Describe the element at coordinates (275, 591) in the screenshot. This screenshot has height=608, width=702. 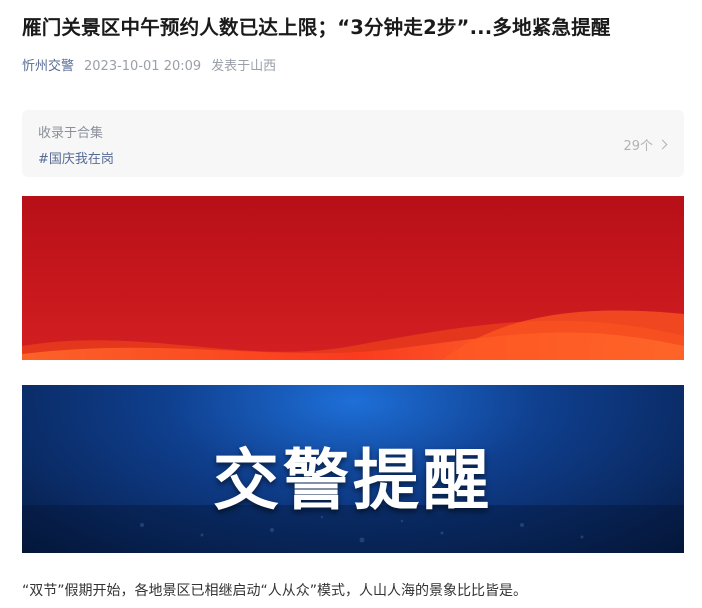
I see `article-paragraph: “双节”假期开始，各地景区已相继启动“人从众”模式，人山人海的景象比比皆是。` at that location.